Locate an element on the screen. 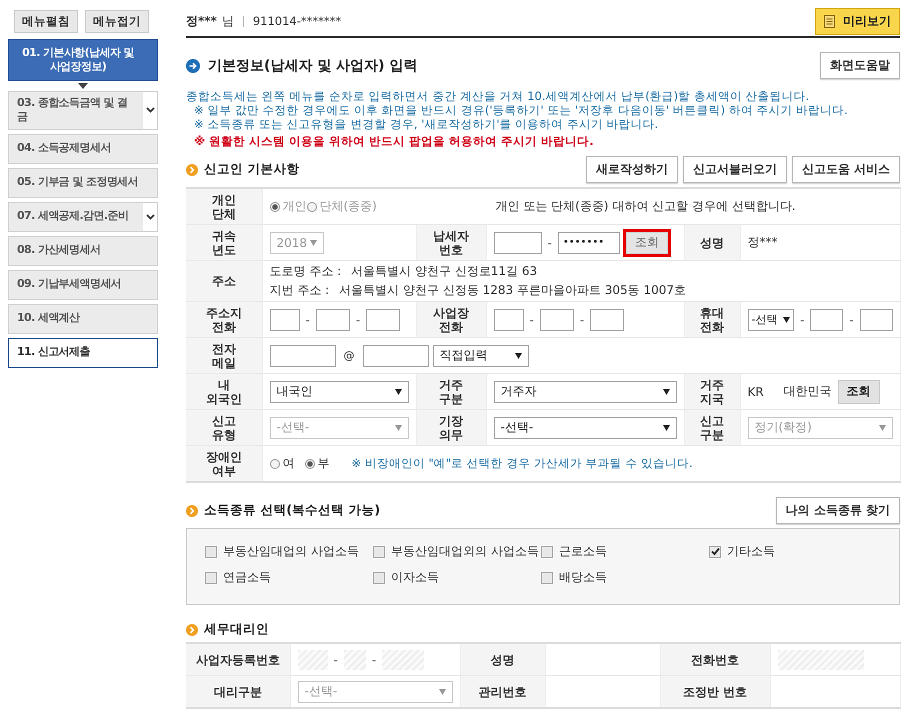  document-icon is located at coordinates (829, 21).